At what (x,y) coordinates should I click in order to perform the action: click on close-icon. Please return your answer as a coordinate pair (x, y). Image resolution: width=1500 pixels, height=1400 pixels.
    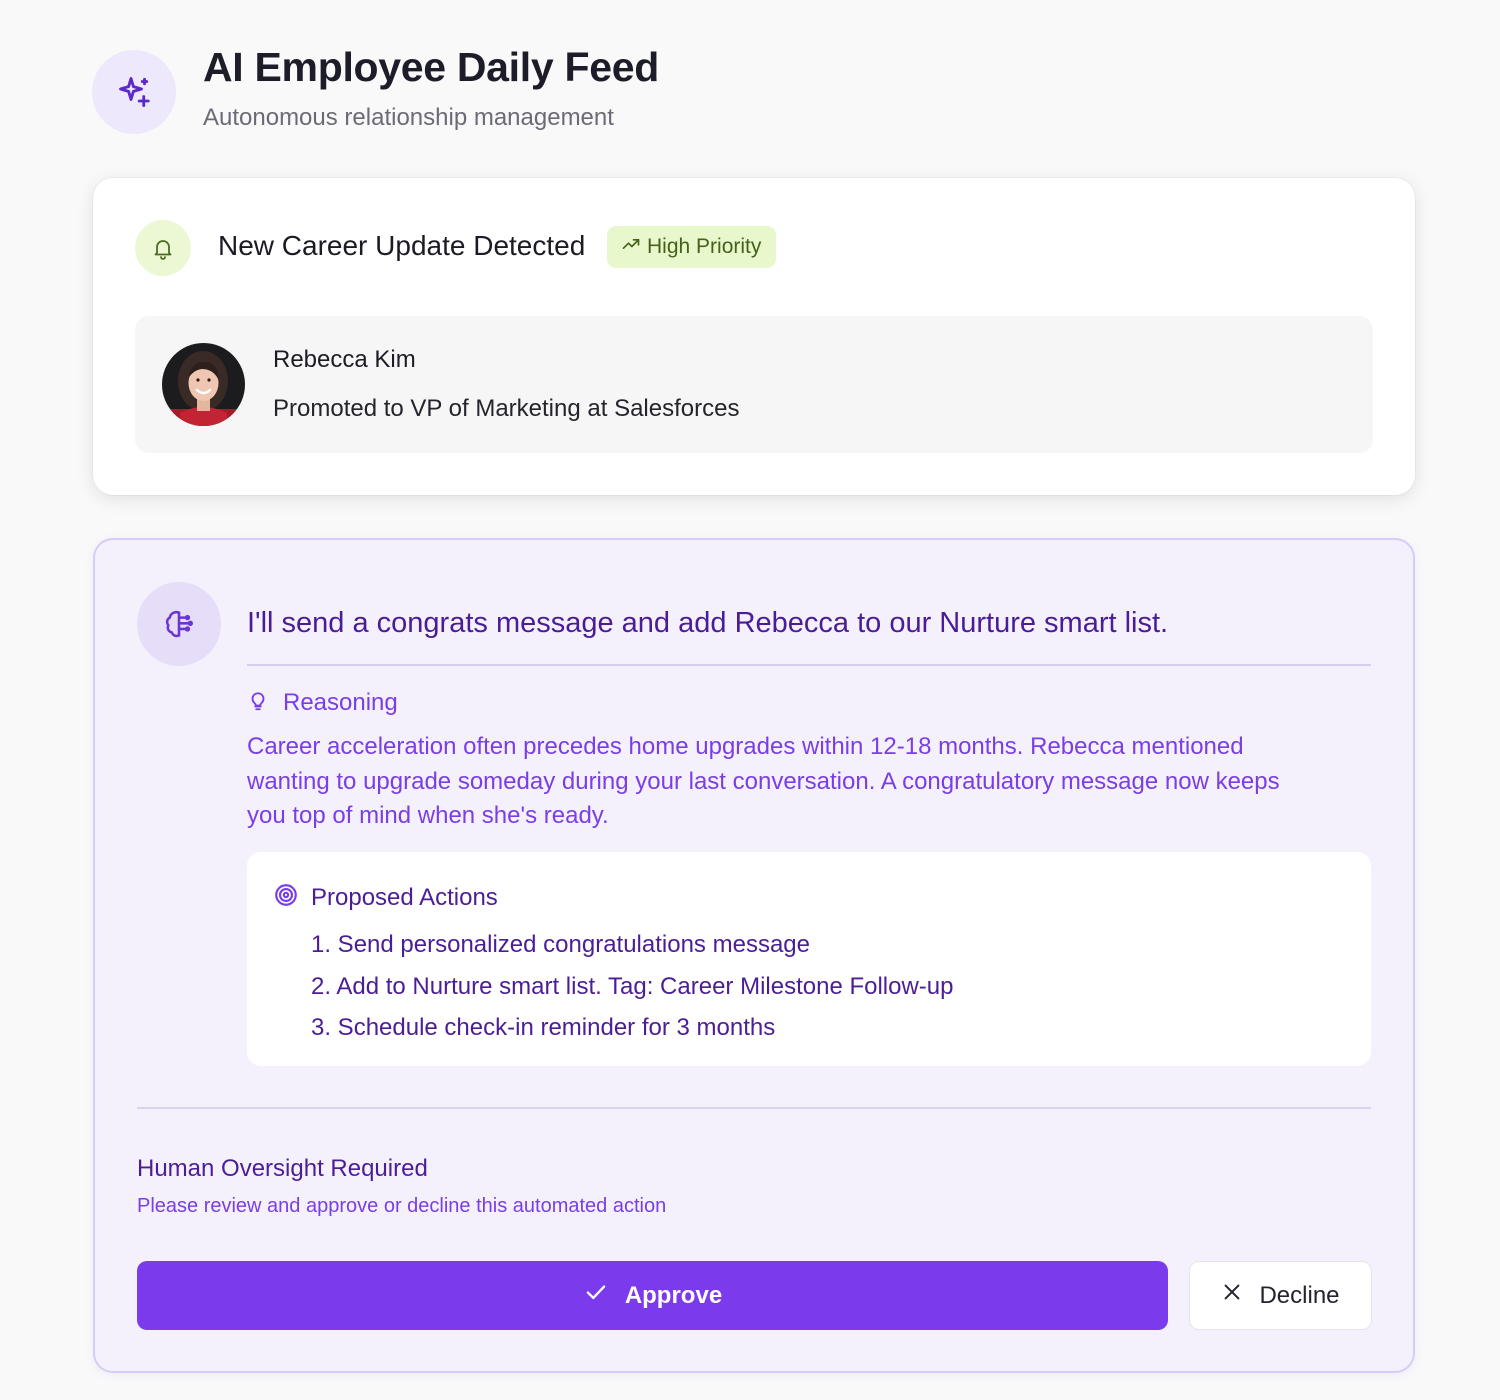
    Looking at the image, I should click on (1232, 1295).